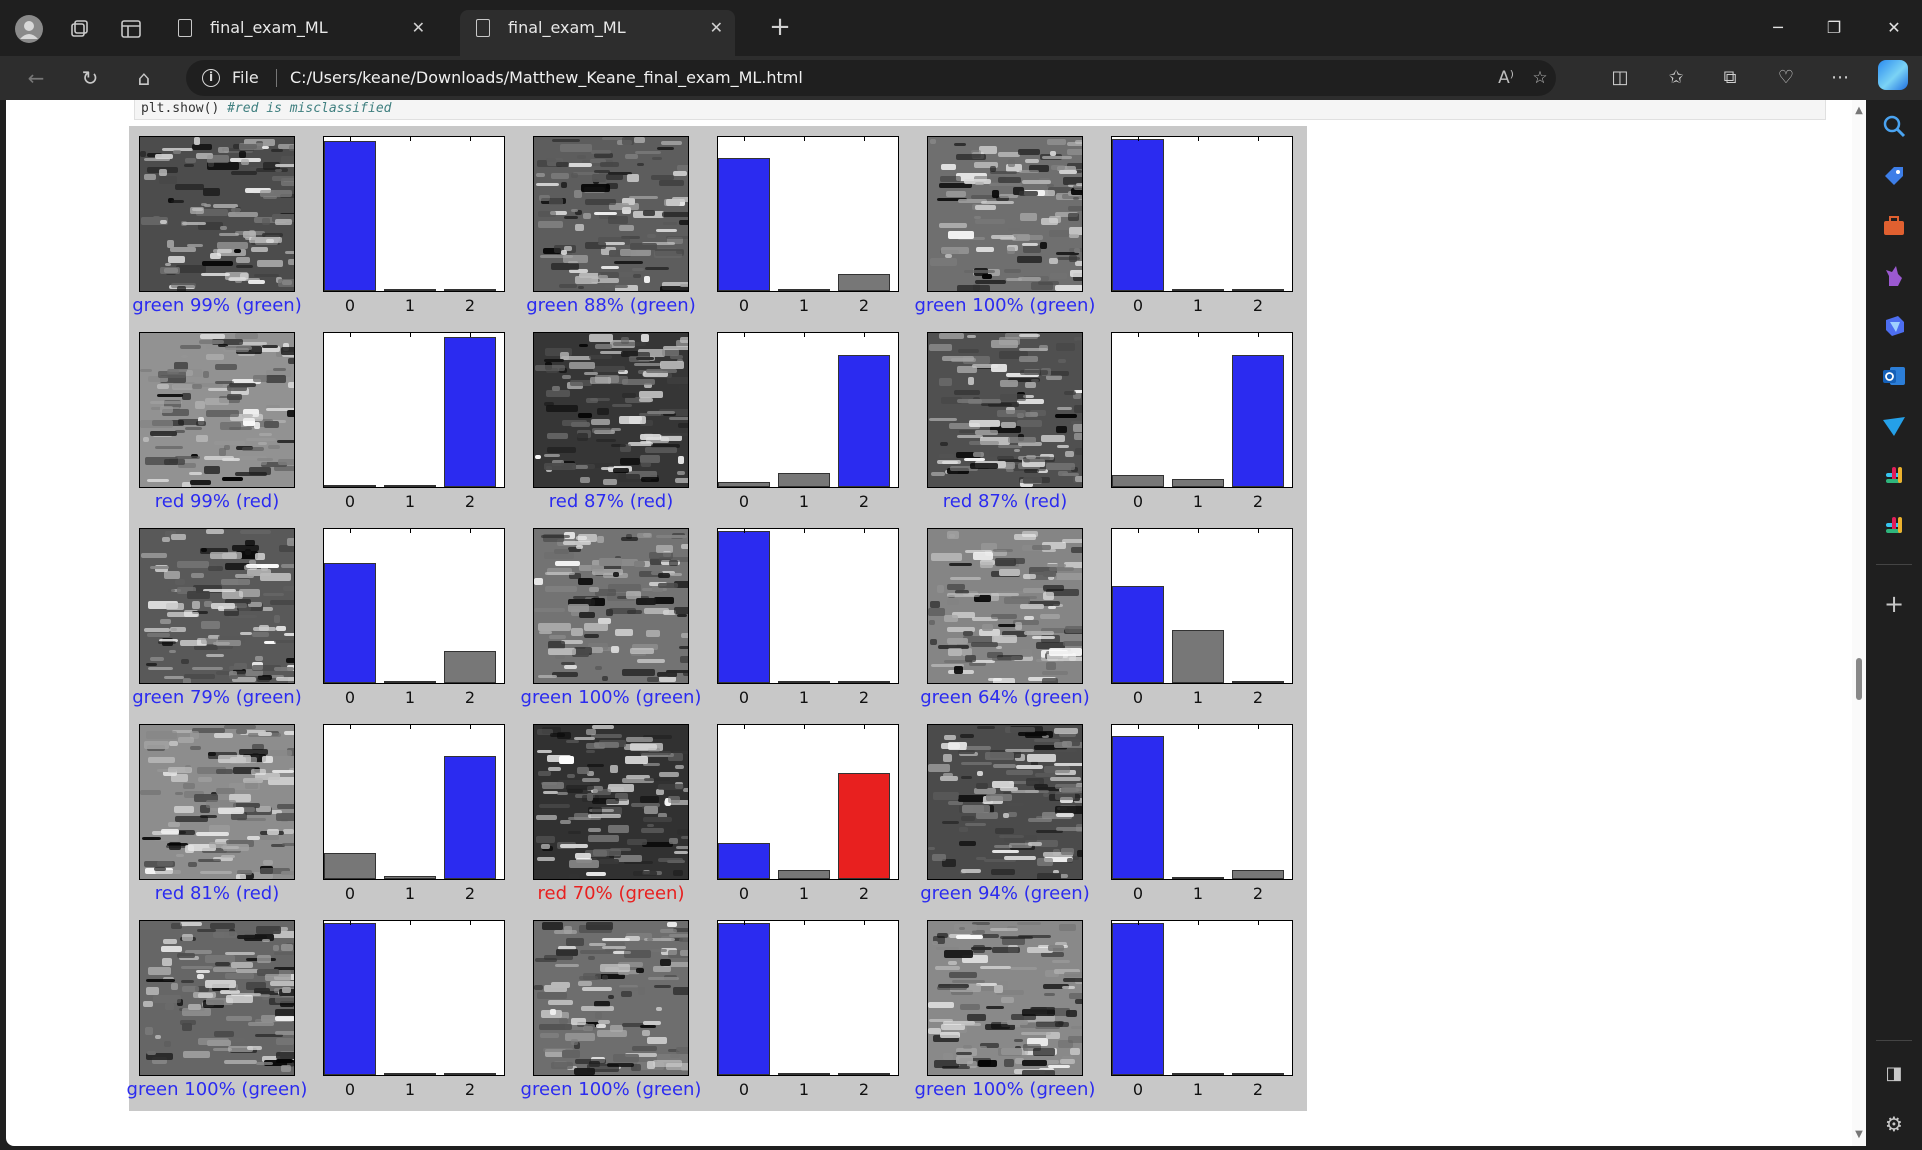 The image size is (1922, 1150). I want to click on page-scrollbar: ▲ ▼, so click(1859, 623).